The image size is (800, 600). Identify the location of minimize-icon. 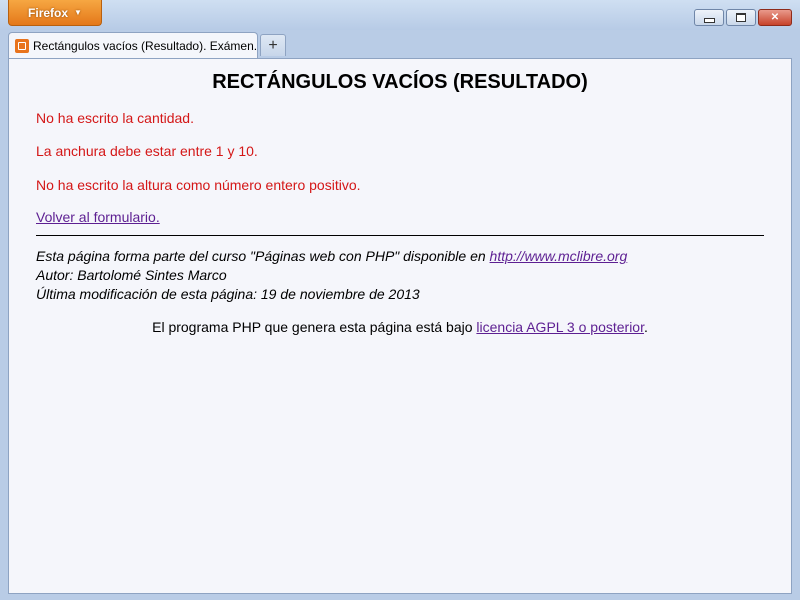
(709, 20).